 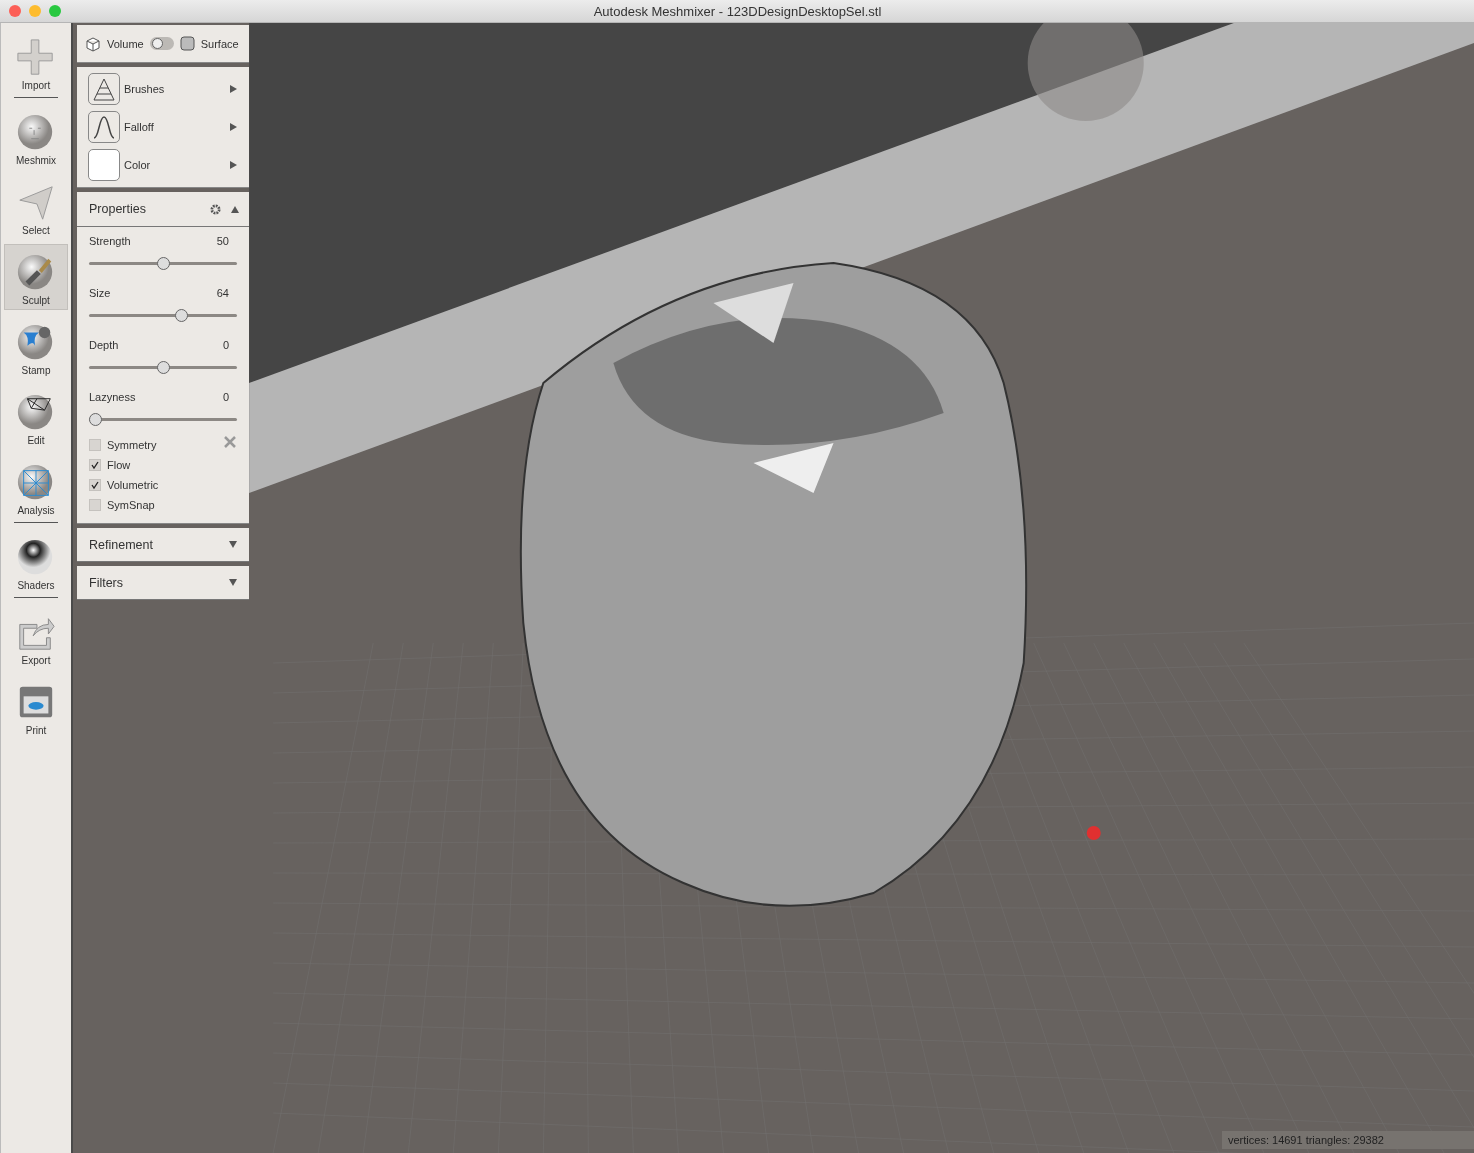 What do you see at coordinates (104, 89) in the screenshot?
I see `triangle-brush-icon` at bounding box center [104, 89].